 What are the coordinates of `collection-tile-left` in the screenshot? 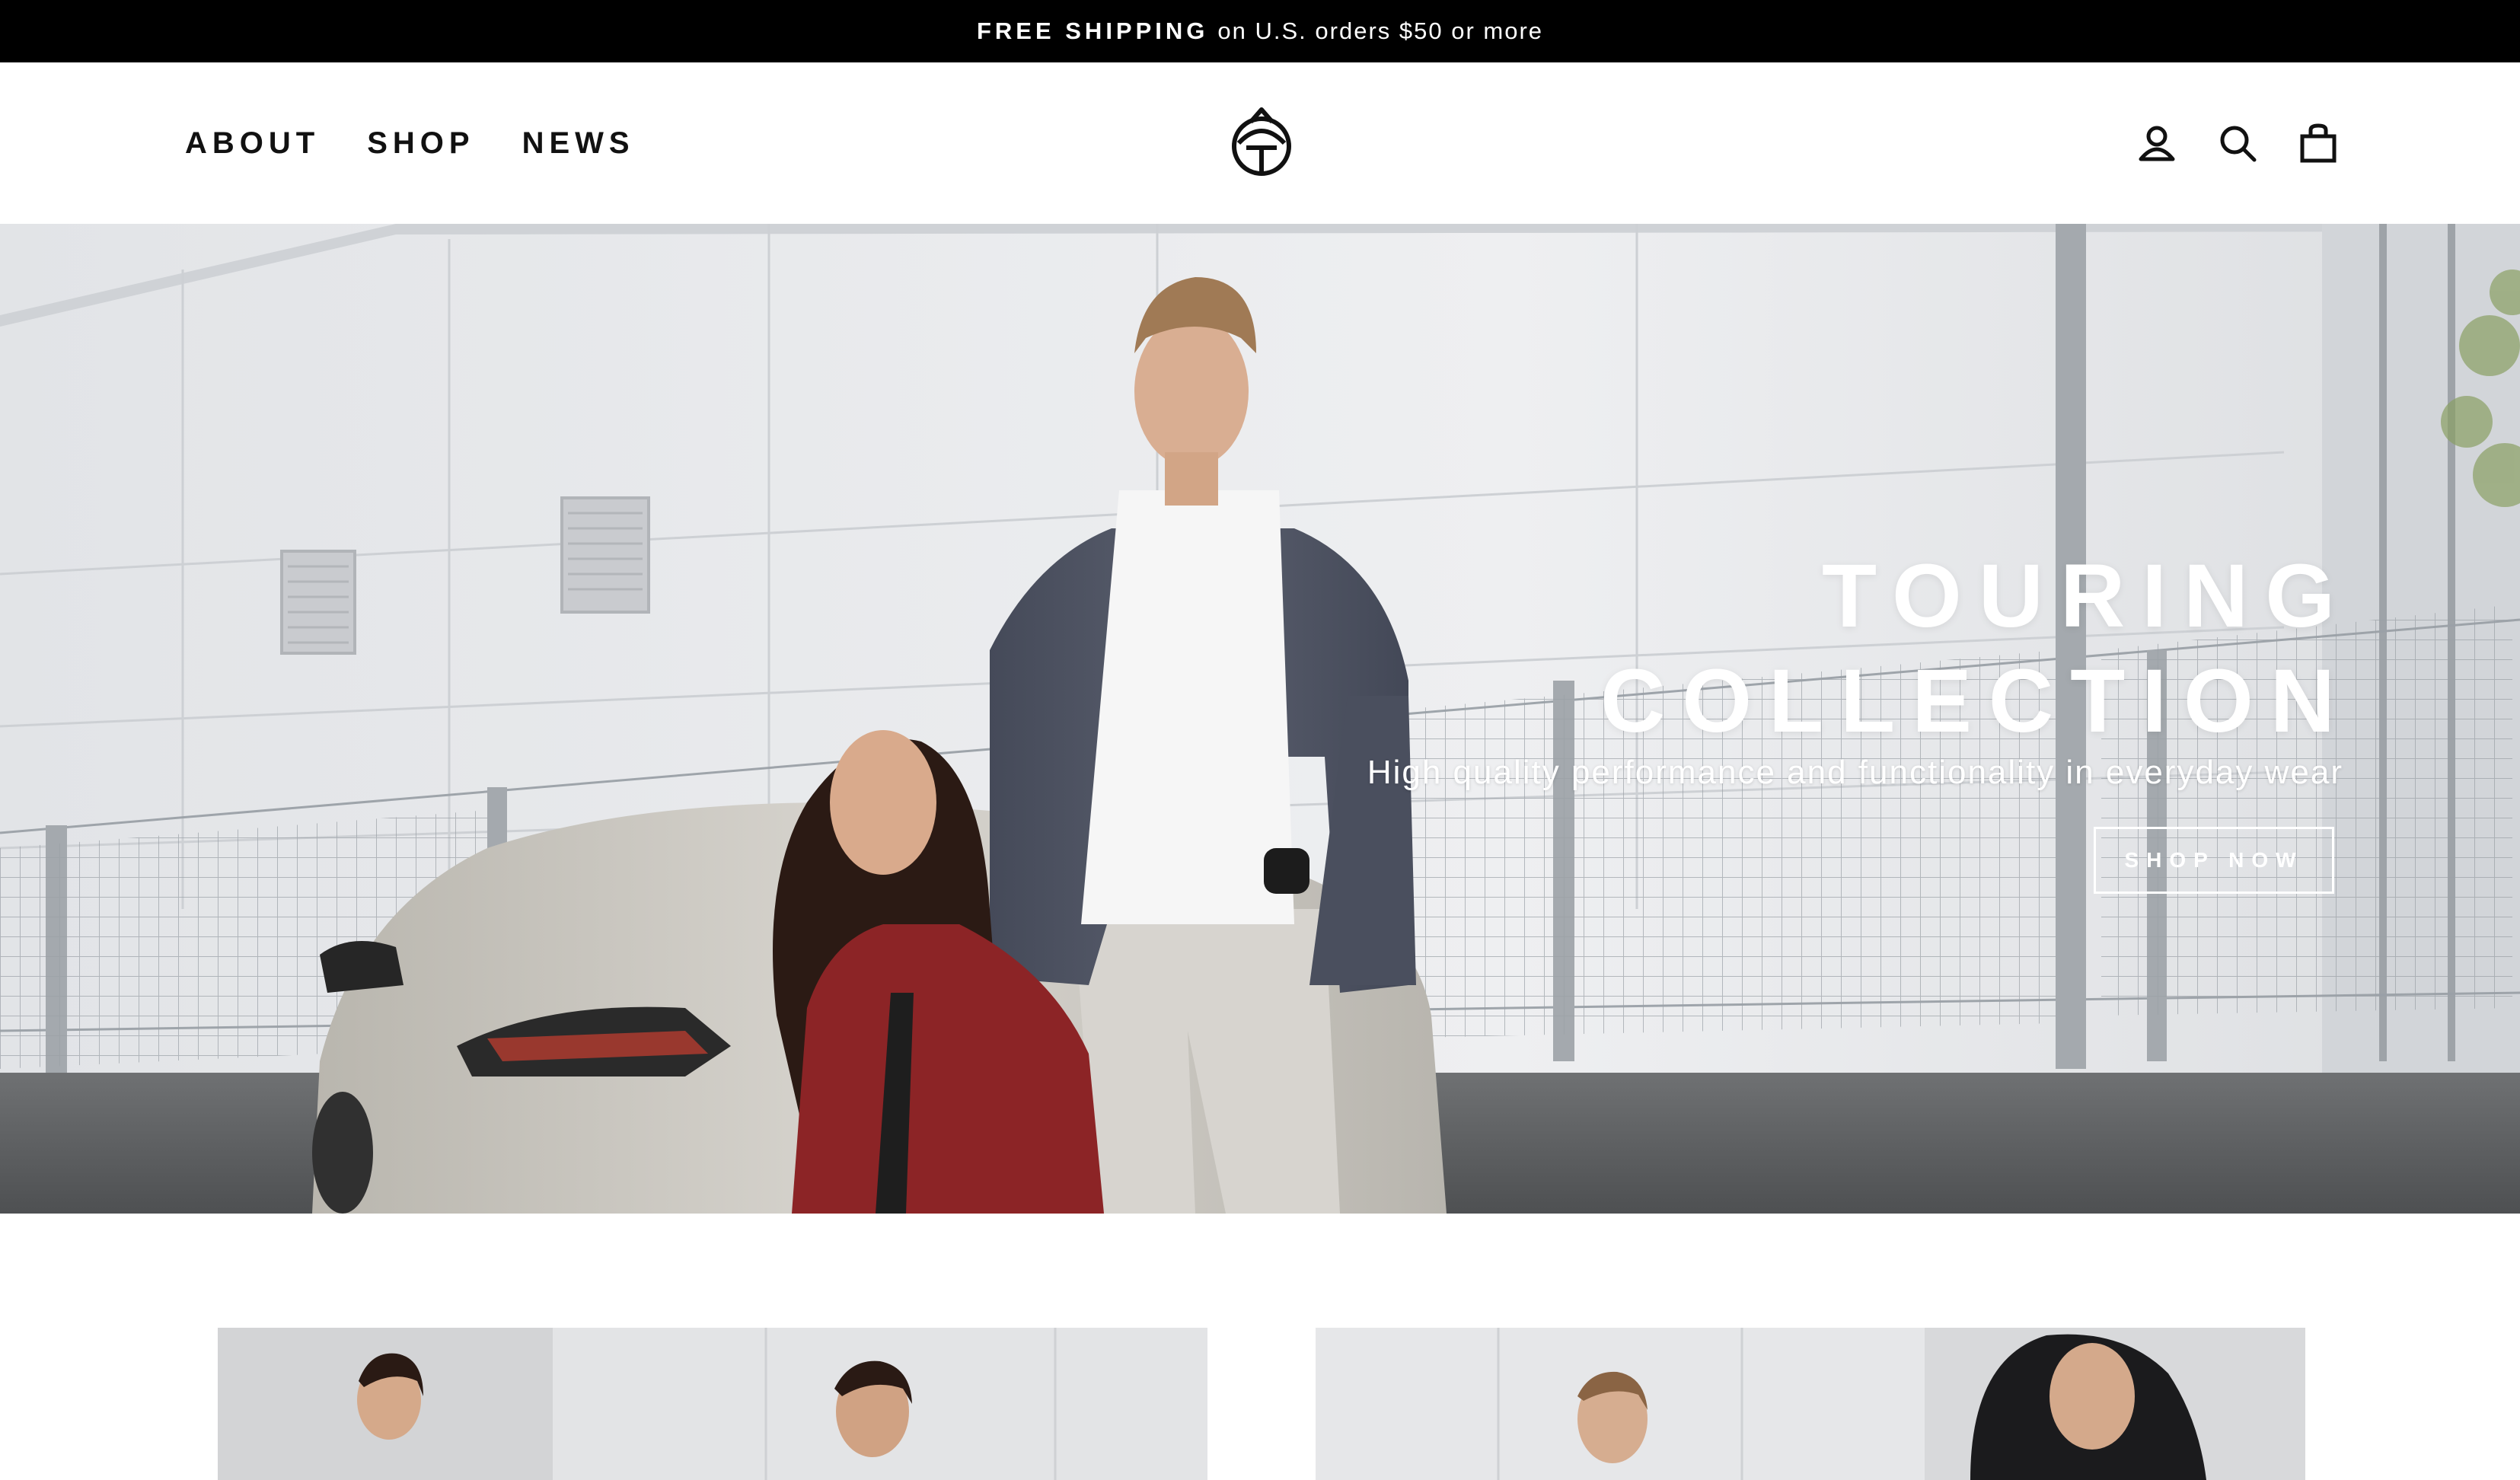 It's located at (712, 1404).